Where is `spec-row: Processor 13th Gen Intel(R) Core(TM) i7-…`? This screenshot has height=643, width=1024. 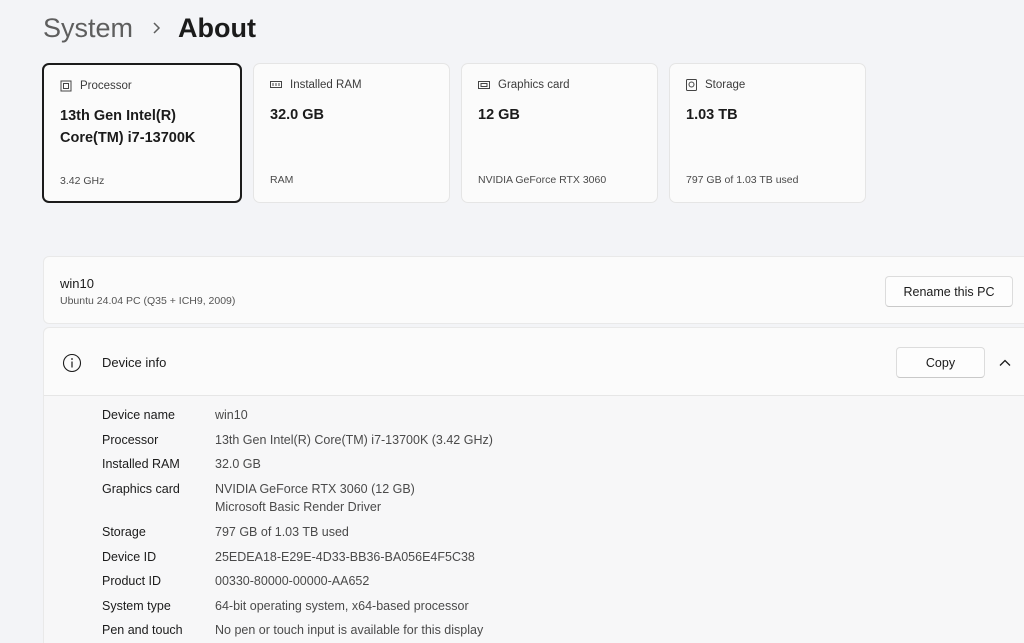 spec-row: Processor 13th Gen Intel(R) Core(TM) i7-… is located at coordinates (297, 443).